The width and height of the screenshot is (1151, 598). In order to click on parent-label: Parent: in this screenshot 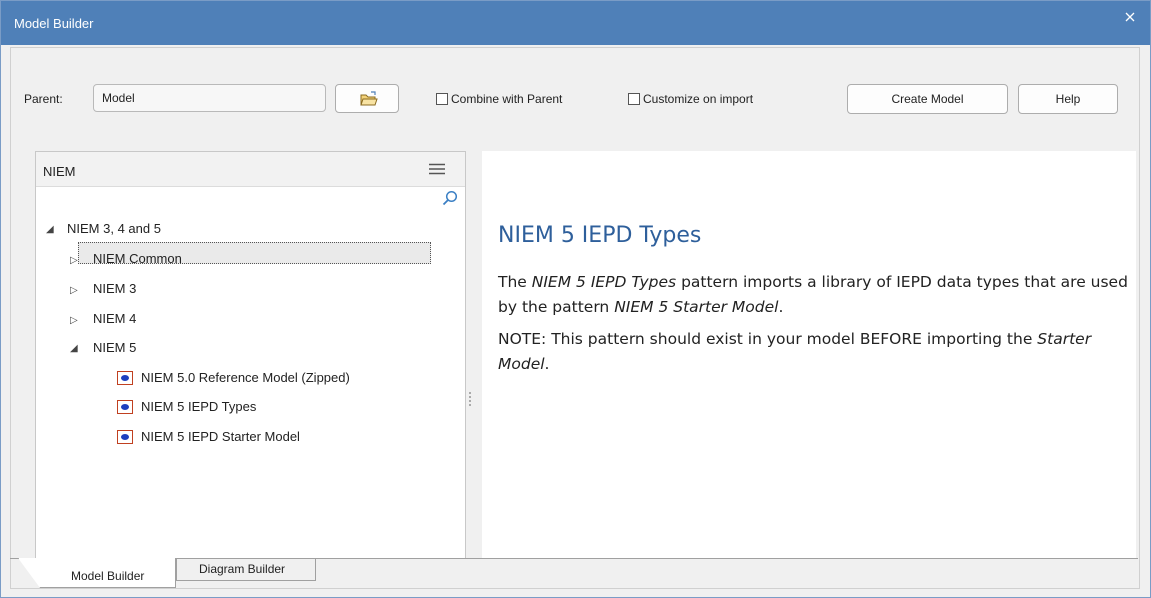, I will do `click(43, 99)`.